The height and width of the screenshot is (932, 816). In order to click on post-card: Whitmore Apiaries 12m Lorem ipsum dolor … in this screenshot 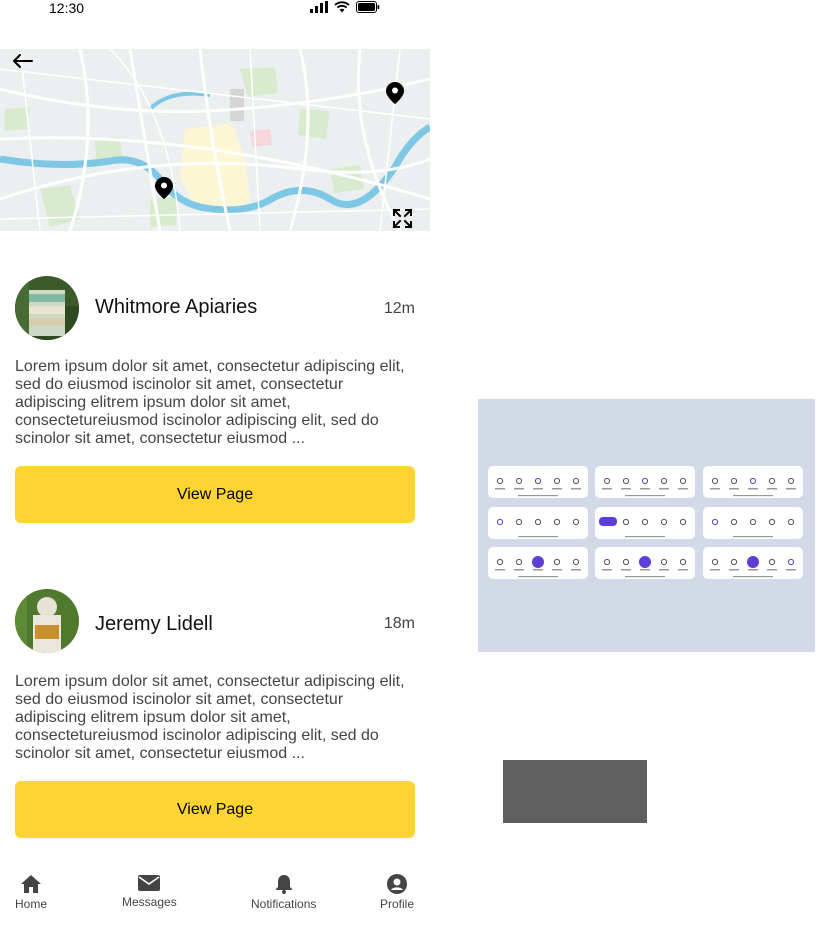, I will do `click(215, 401)`.